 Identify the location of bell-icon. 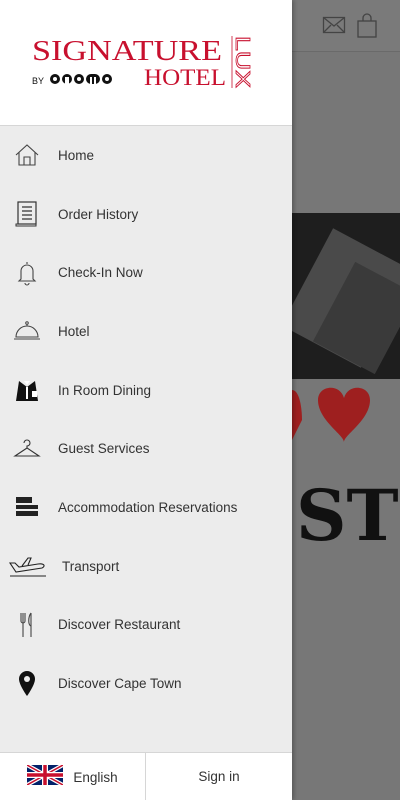
(27, 273).